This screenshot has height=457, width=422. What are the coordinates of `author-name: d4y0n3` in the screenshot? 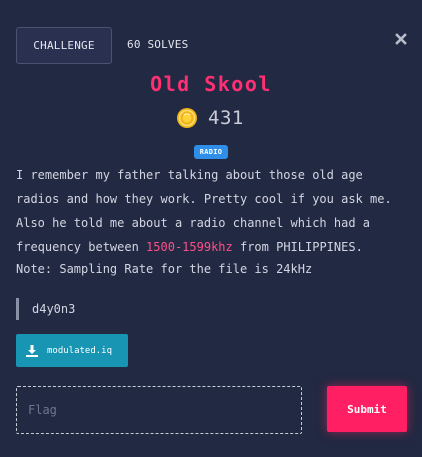 It's located at (54, 309).